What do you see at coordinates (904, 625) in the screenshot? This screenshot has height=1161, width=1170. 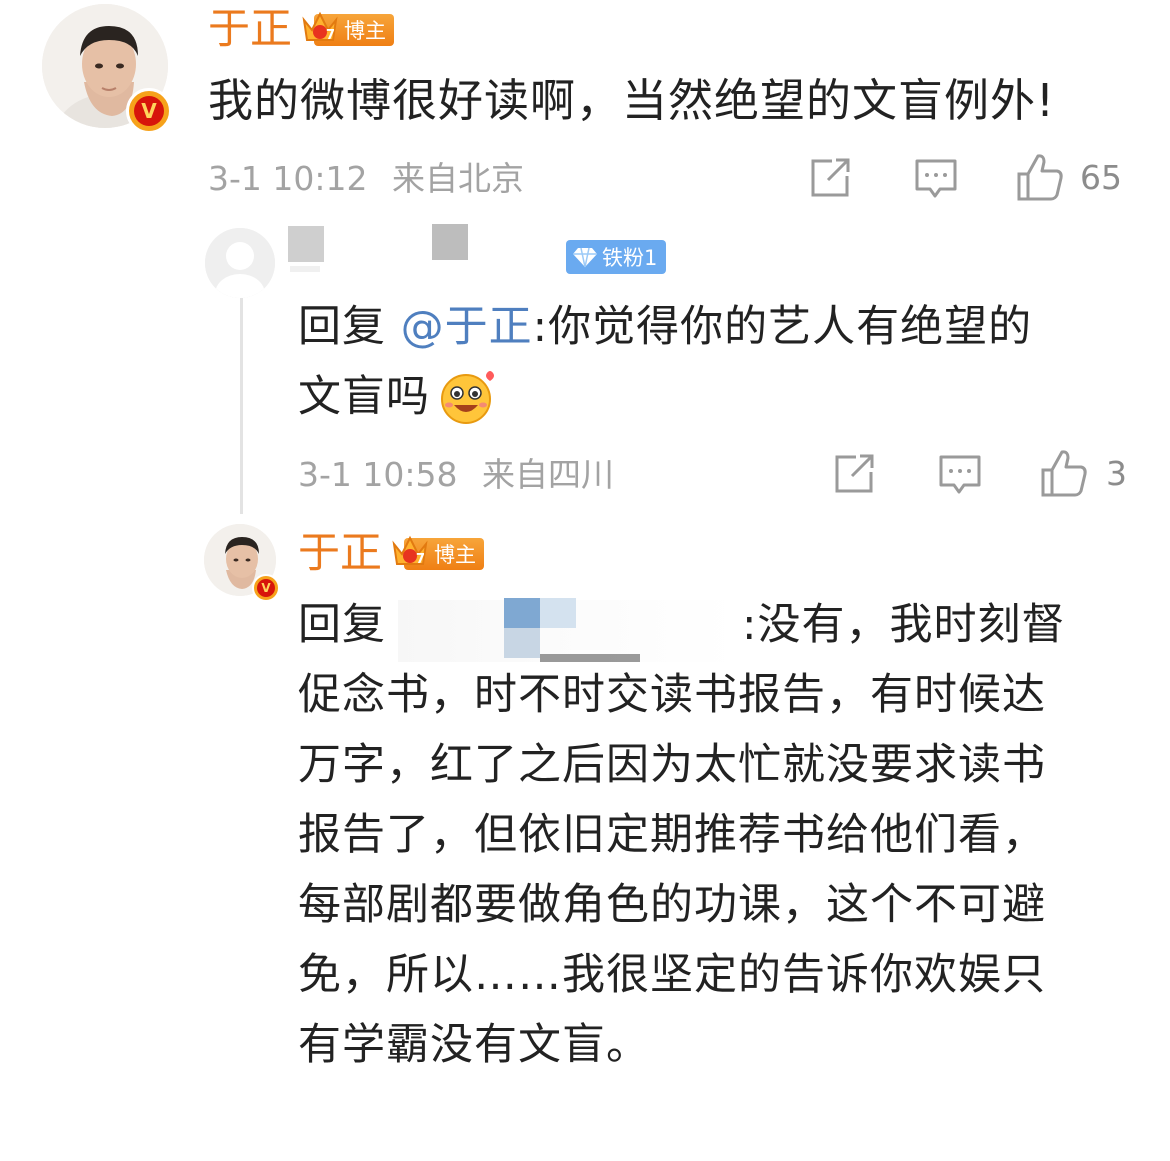 I see `sub-reply-line1-tail: :没有，我时刻督` at bounding box center [904, 625].